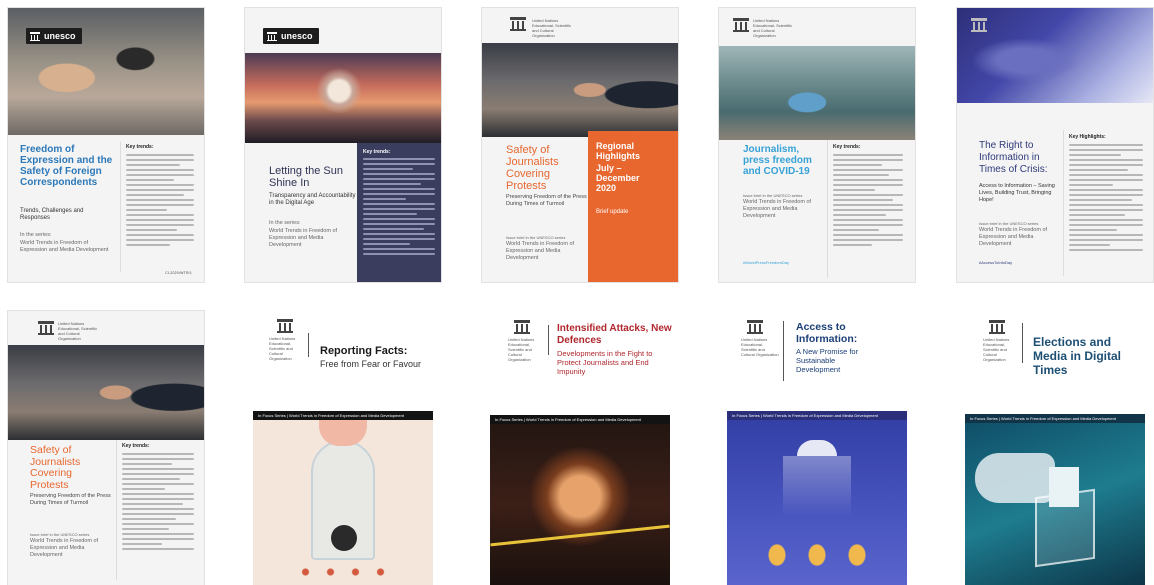 The height and width of the screenshot is (585, 1154). What do you see at coordinates (580, 535) in the screenshot?
I see `caution-tape` at bounding box center [580, 535].